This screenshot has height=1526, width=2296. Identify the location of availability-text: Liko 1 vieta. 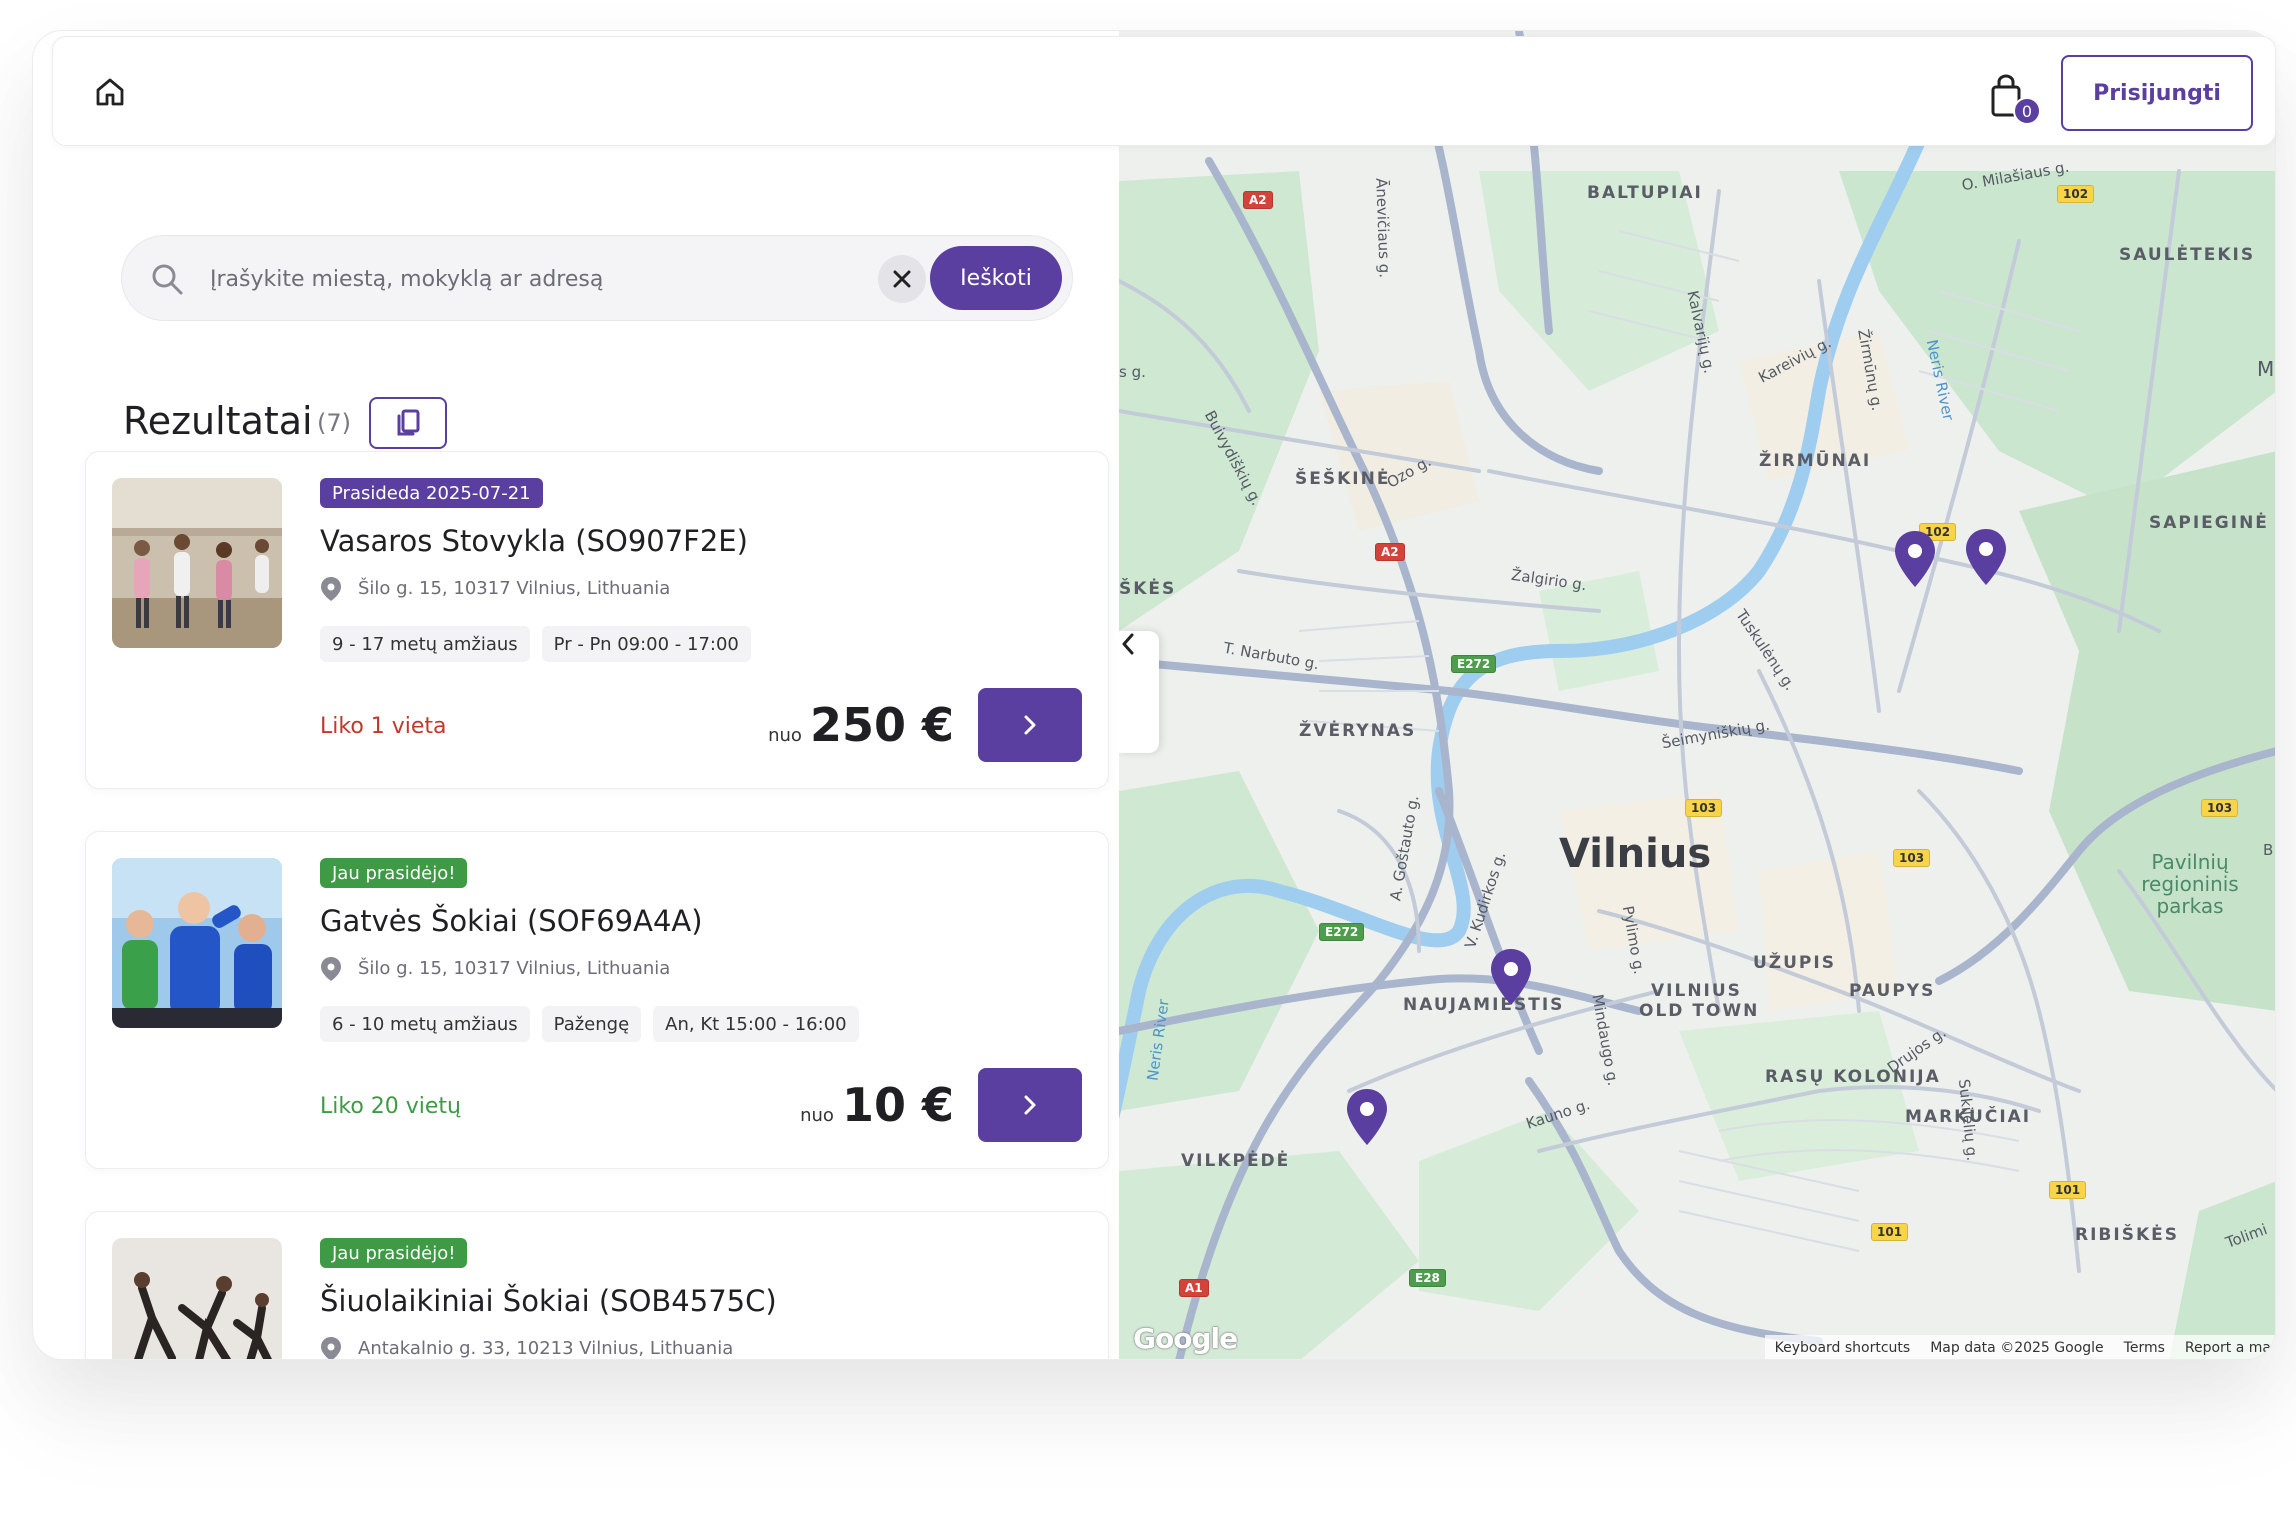
(383, 726).